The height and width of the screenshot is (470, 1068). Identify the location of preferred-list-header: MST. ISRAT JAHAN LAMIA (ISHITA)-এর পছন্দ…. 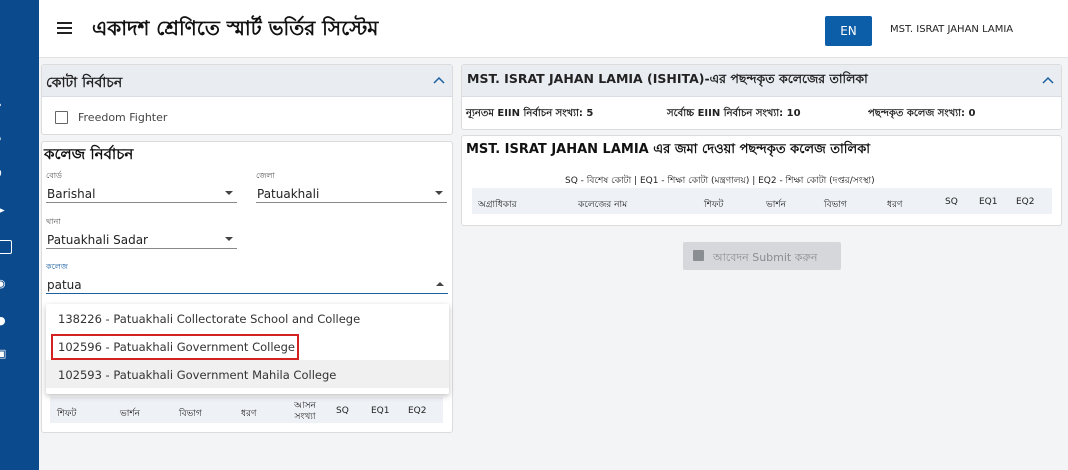
(761, 81).